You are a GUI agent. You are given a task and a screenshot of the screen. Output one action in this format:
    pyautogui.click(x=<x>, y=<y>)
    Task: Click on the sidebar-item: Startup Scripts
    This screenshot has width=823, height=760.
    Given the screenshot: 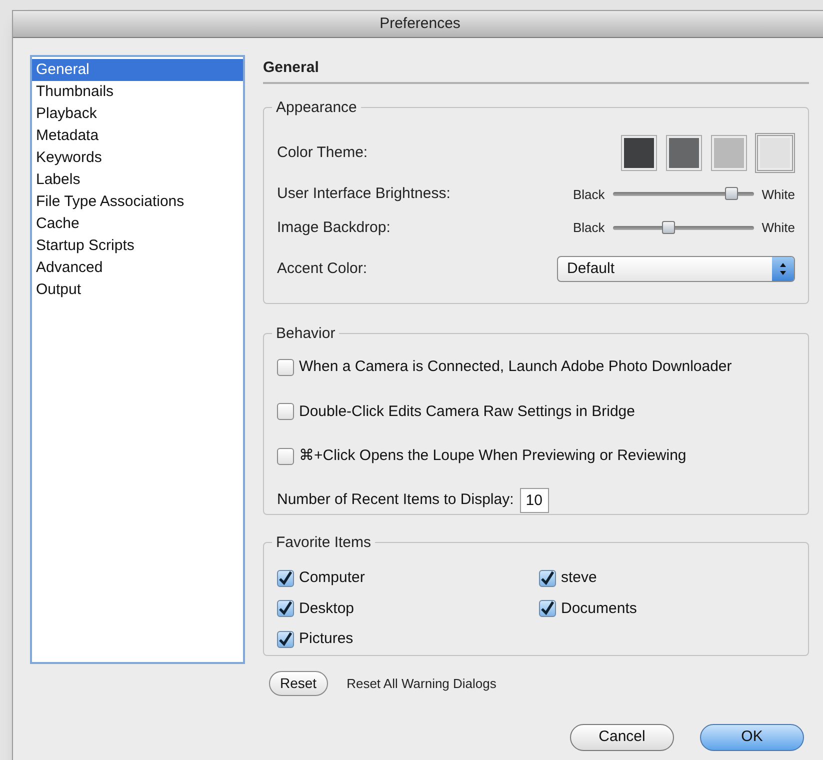 What is the action you would take?
    pyautogui.click(x=137, y=246)
    